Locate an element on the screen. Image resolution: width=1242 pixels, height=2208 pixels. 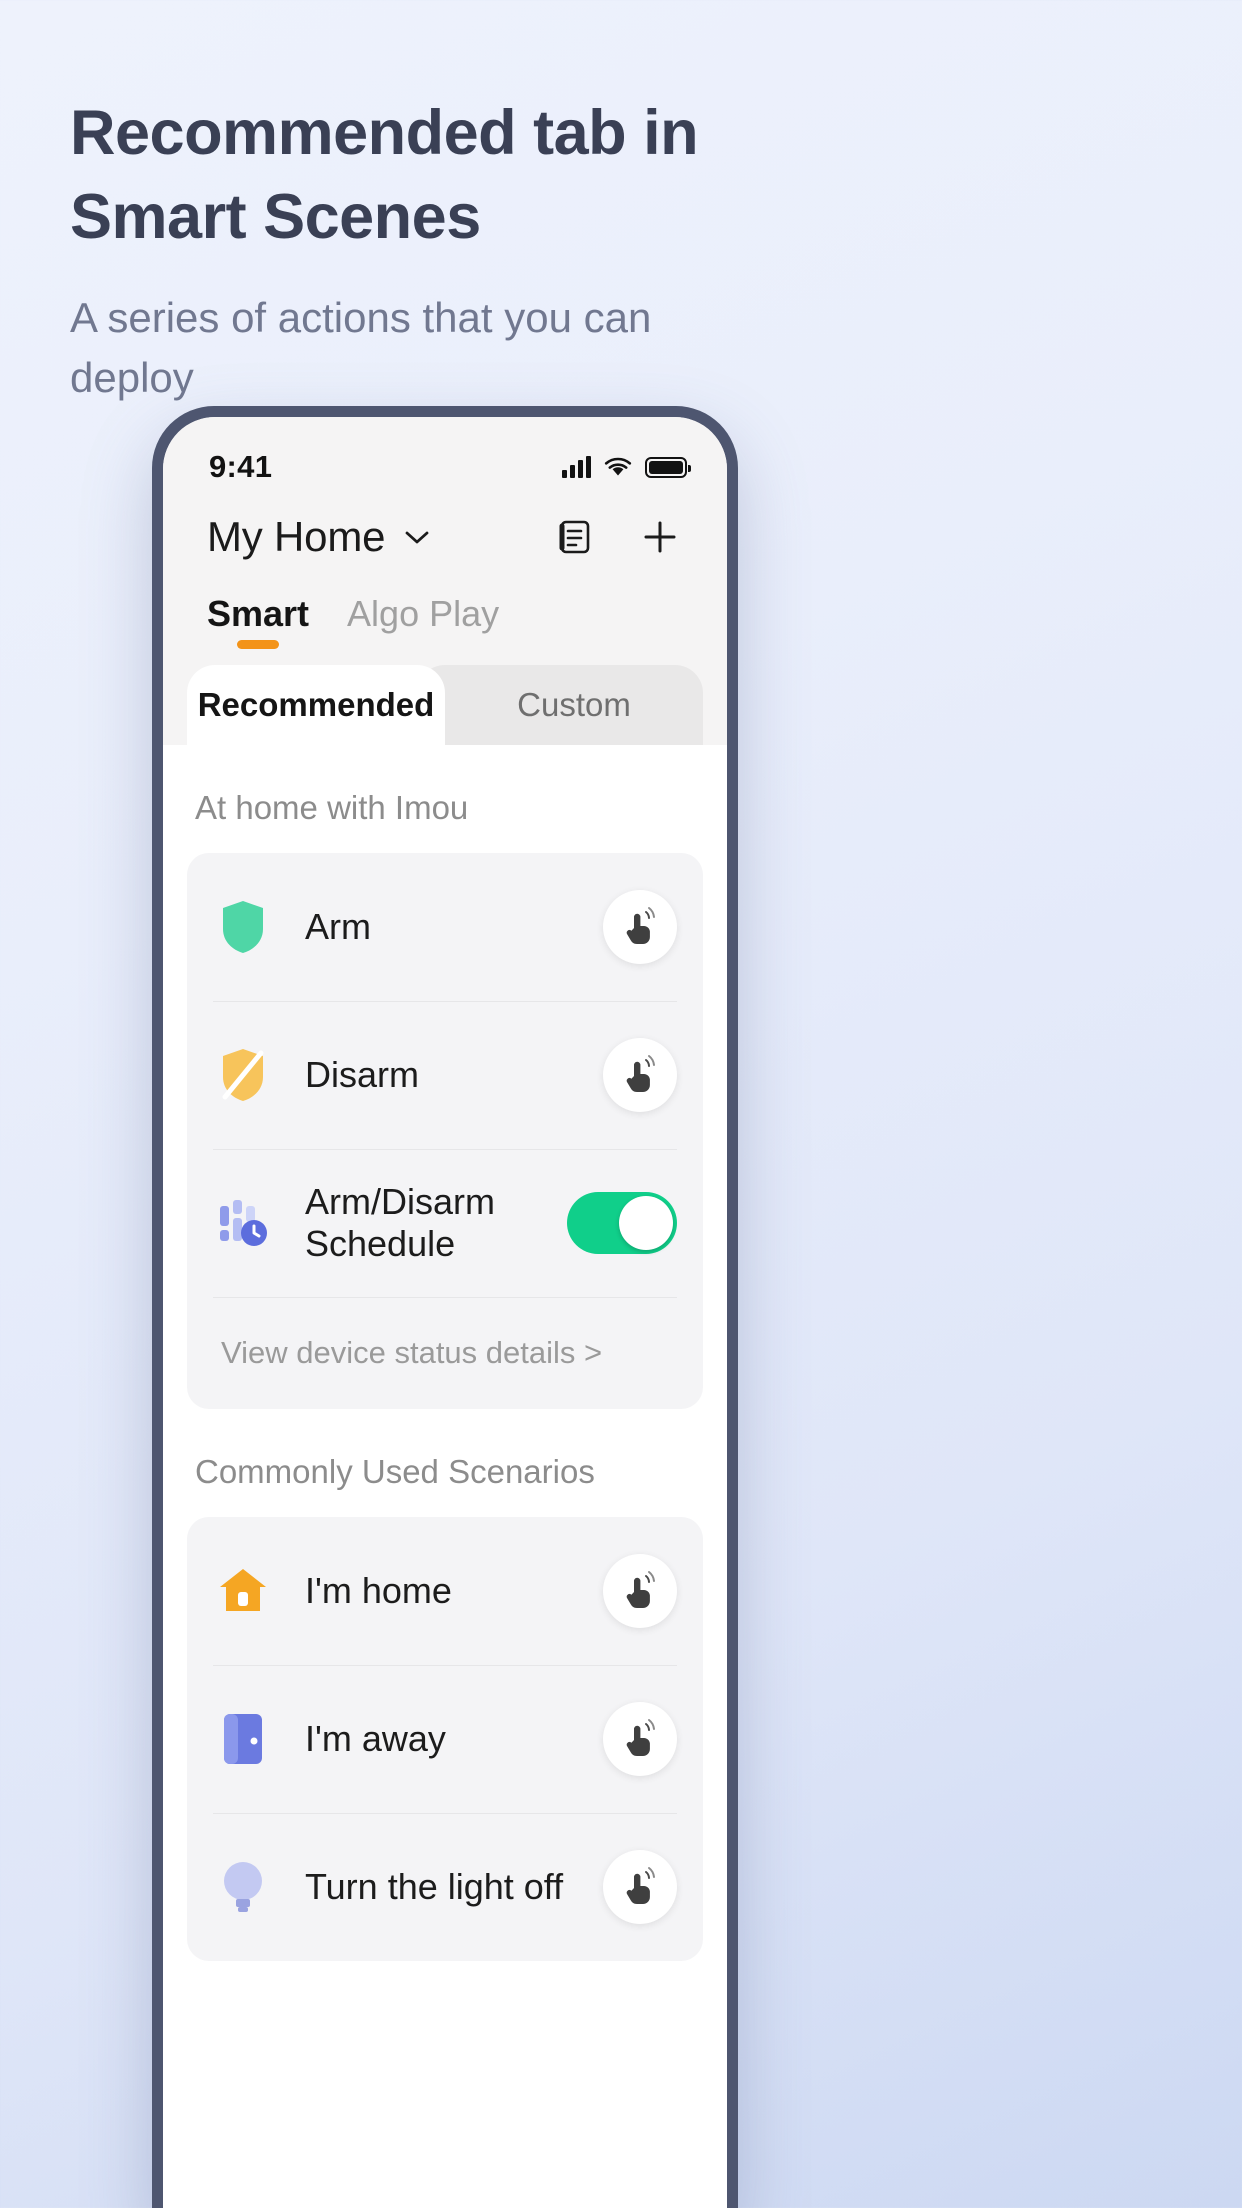
list-item-label: Arm is located at coordinates (338, 926).